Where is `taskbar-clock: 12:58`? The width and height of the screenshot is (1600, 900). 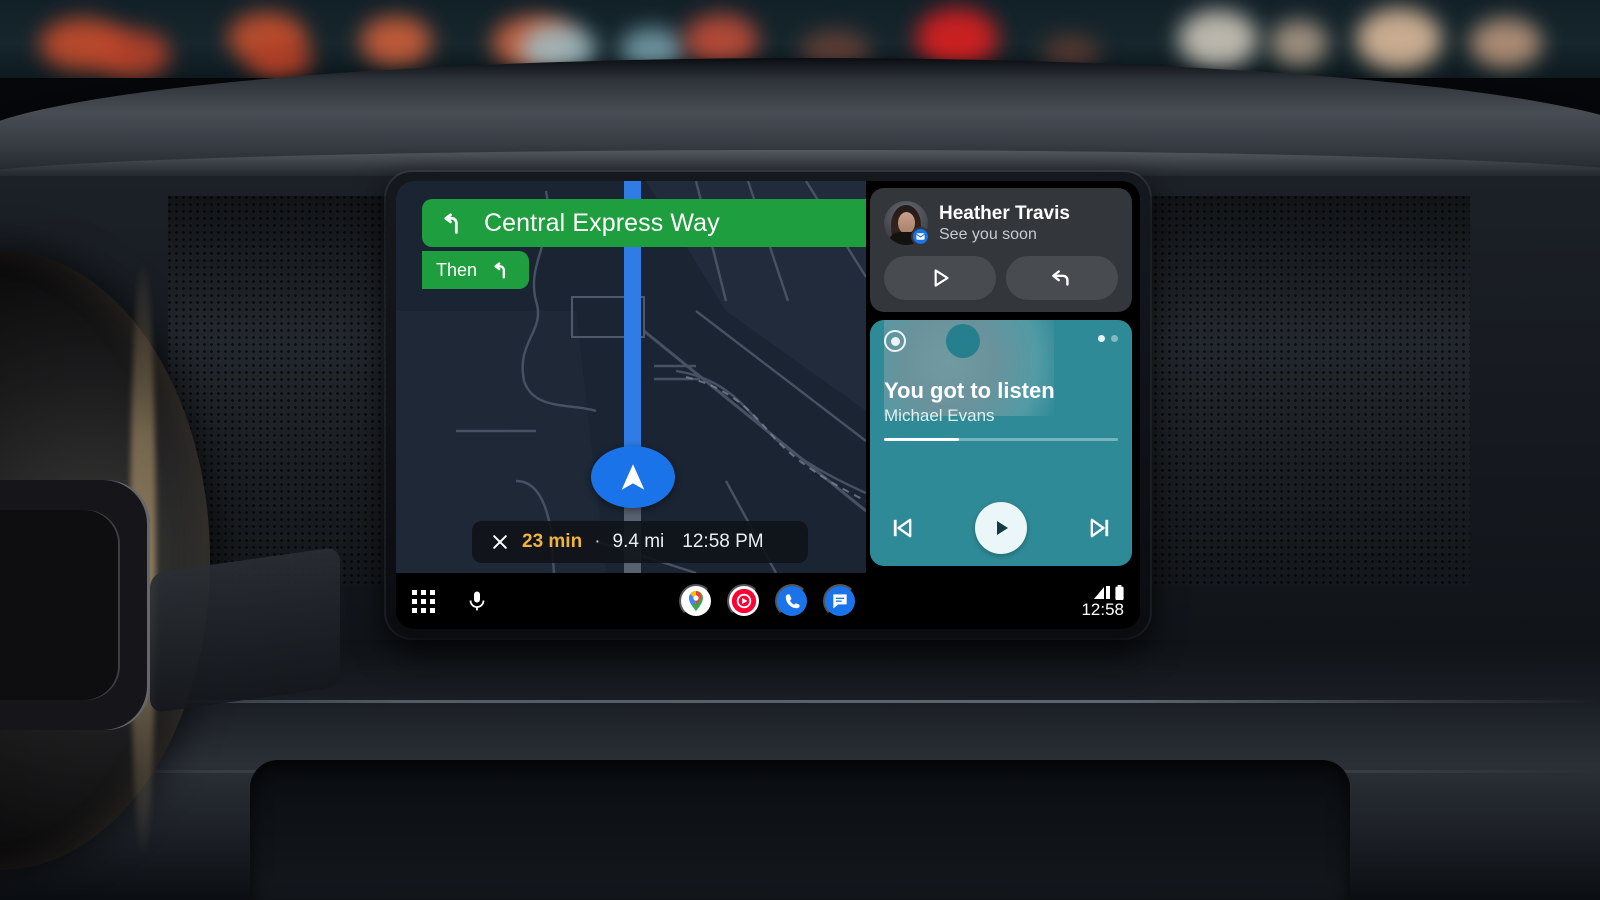
taskbar-clock: 12:58 is located at coordinates (1102, 609).